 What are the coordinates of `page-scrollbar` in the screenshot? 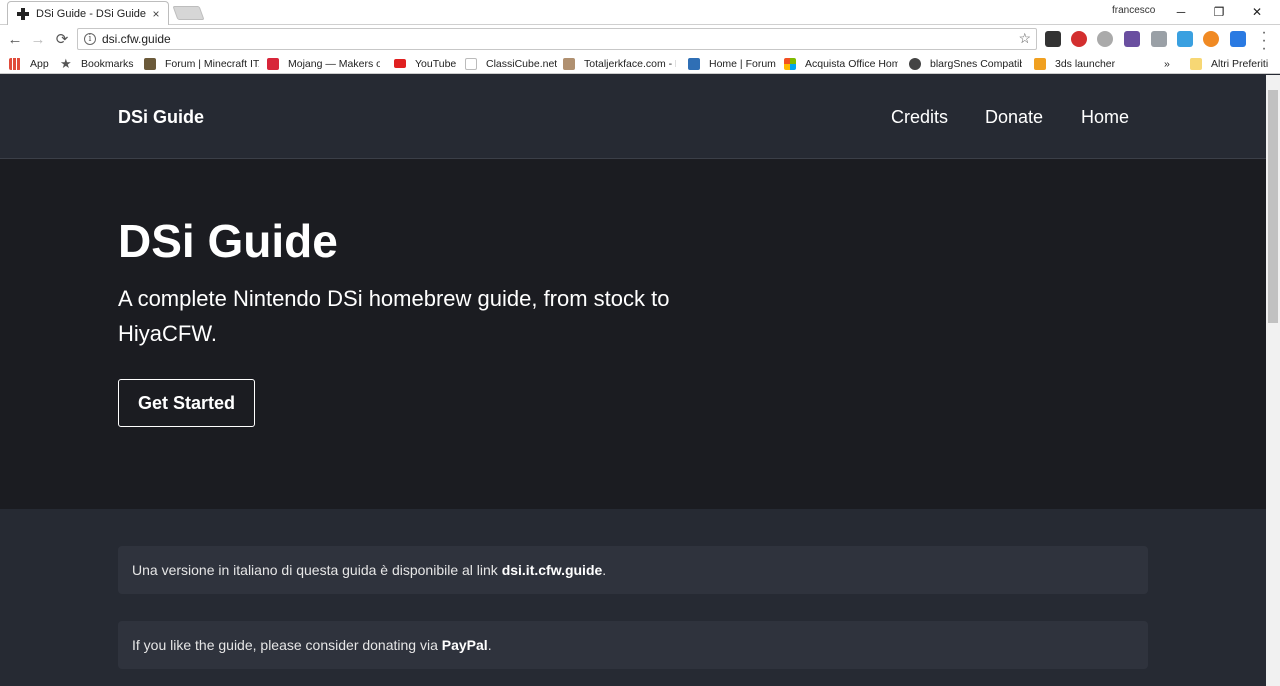 It's located at (1273, 380).